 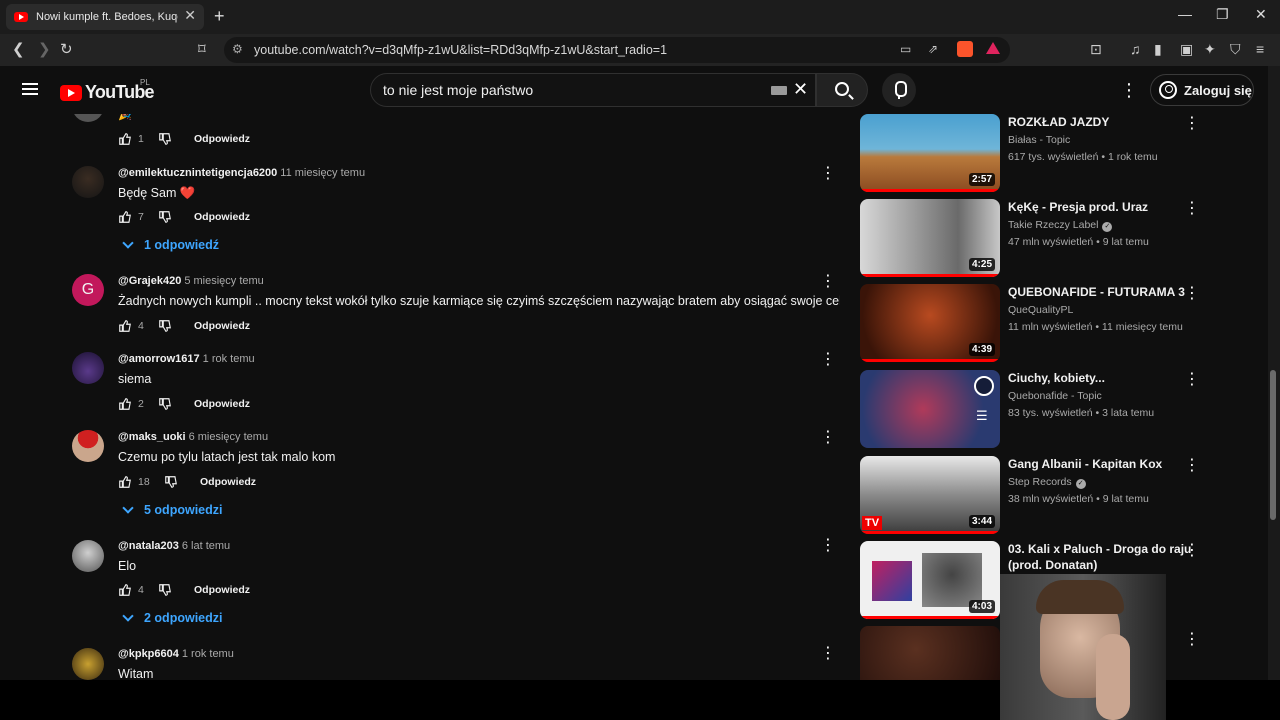 What do you see at coordinates (1261, 14) in the screenshot?
I see `close-window-icon: ✕` at bounding box center [1261, 14].